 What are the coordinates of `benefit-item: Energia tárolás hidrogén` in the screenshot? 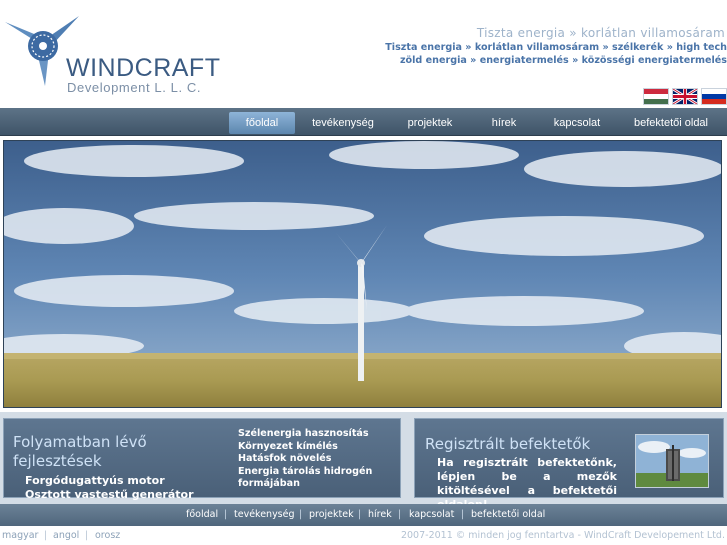 It's located at (305, 471).